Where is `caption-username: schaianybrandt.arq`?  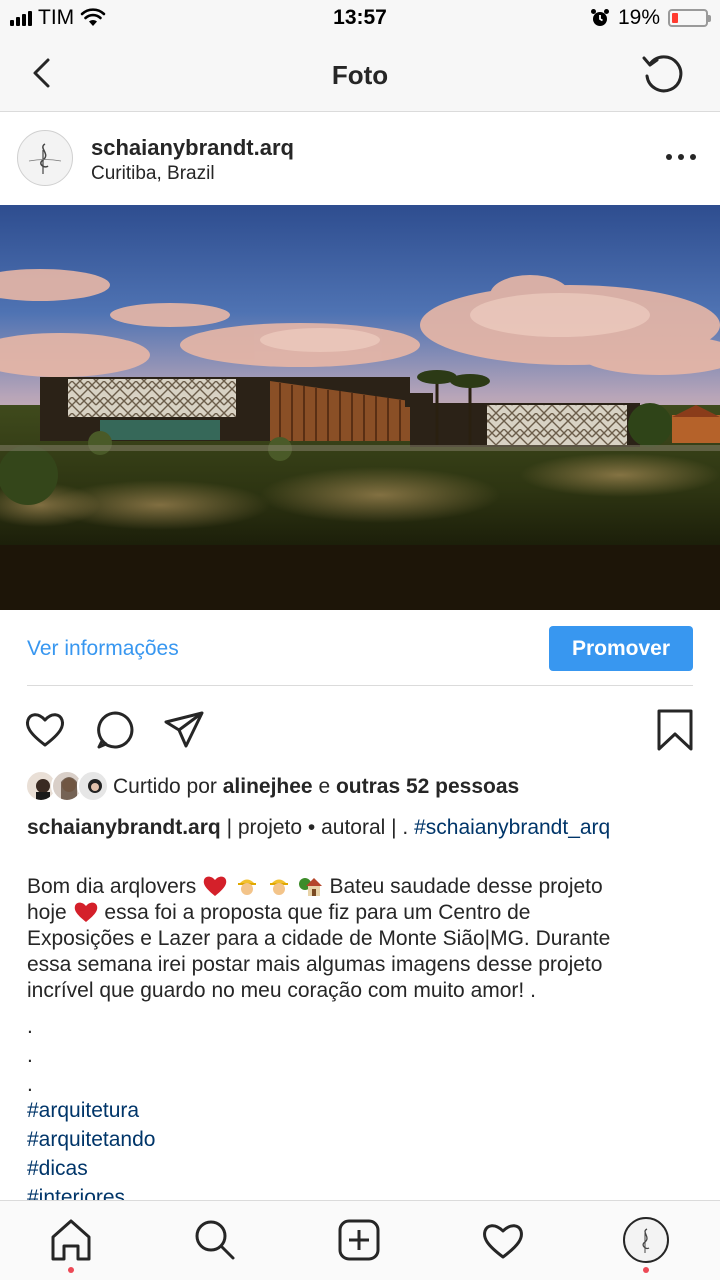
caption-username: schaianybrandt.arq is located at coordinates (124, 827).